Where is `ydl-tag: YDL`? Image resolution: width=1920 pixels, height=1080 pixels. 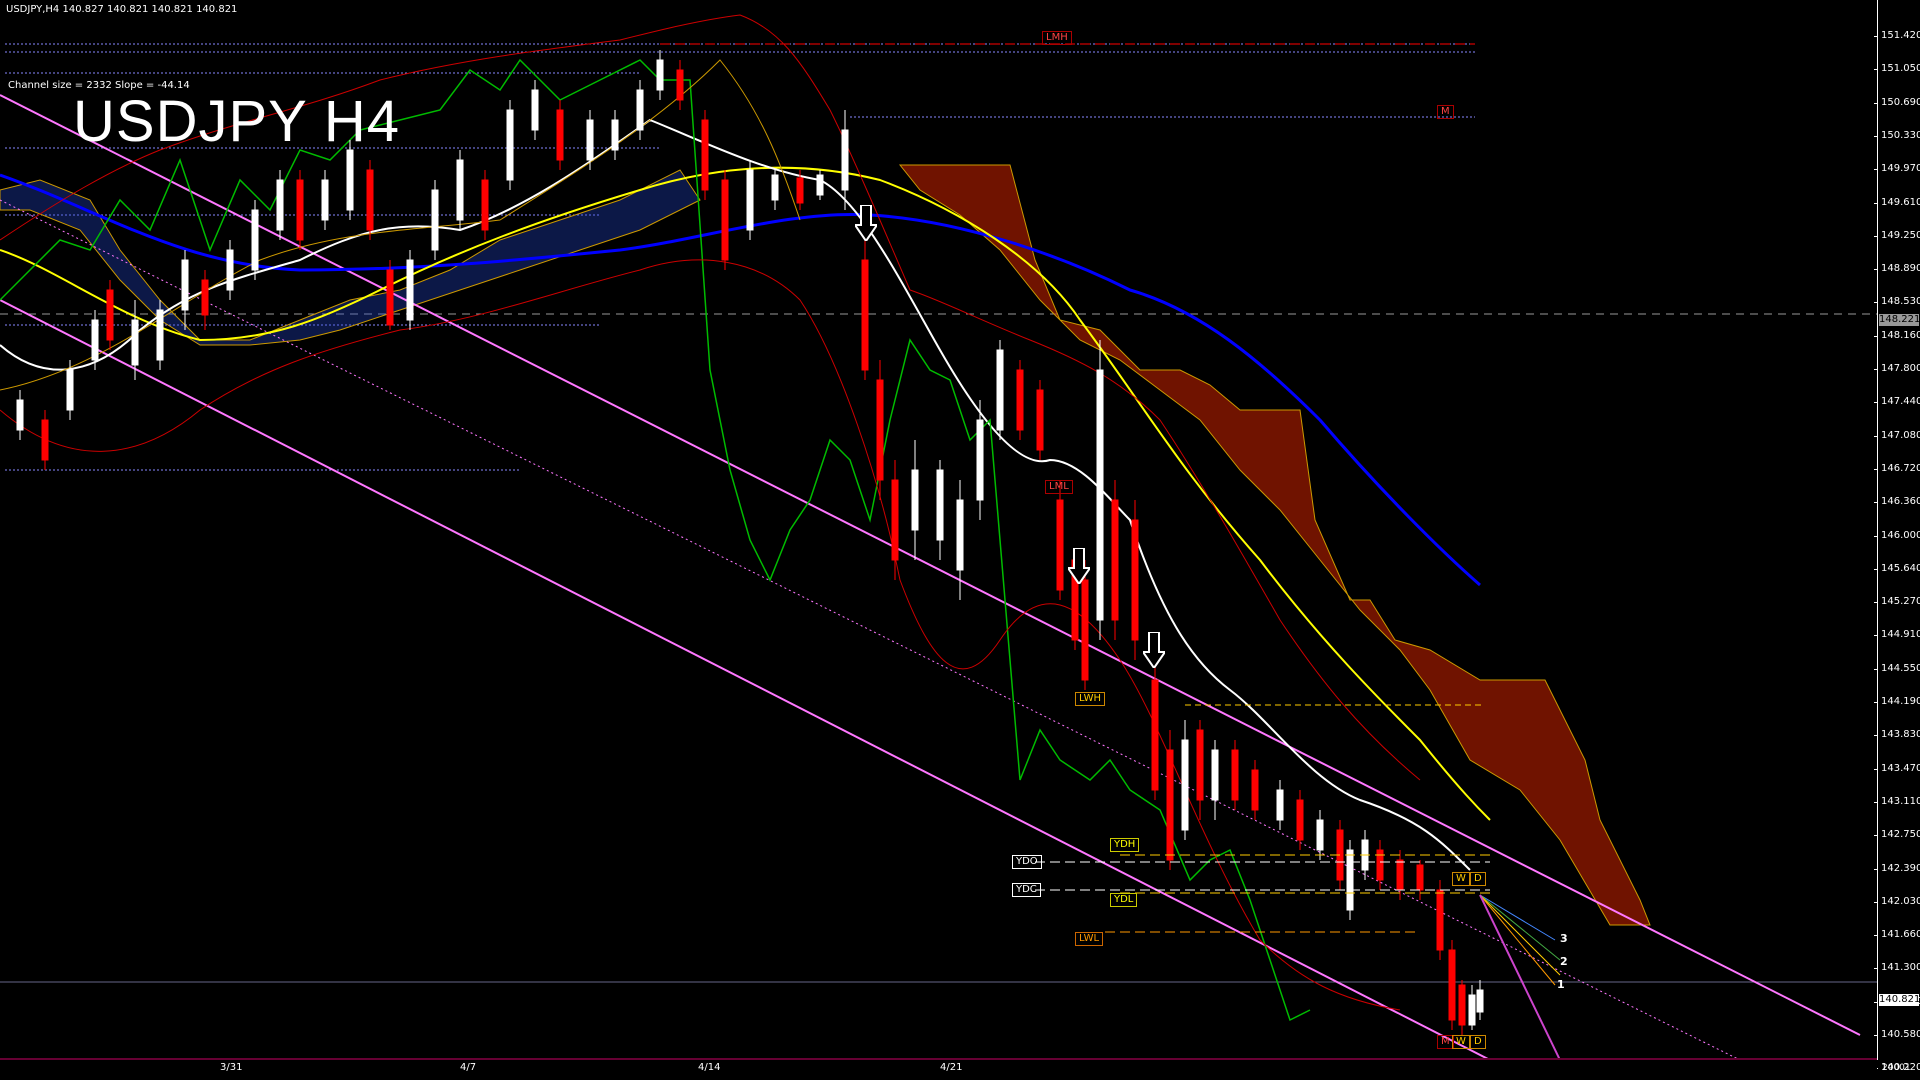 ydl-tag: YDL is located at coordinates (1124, 900).